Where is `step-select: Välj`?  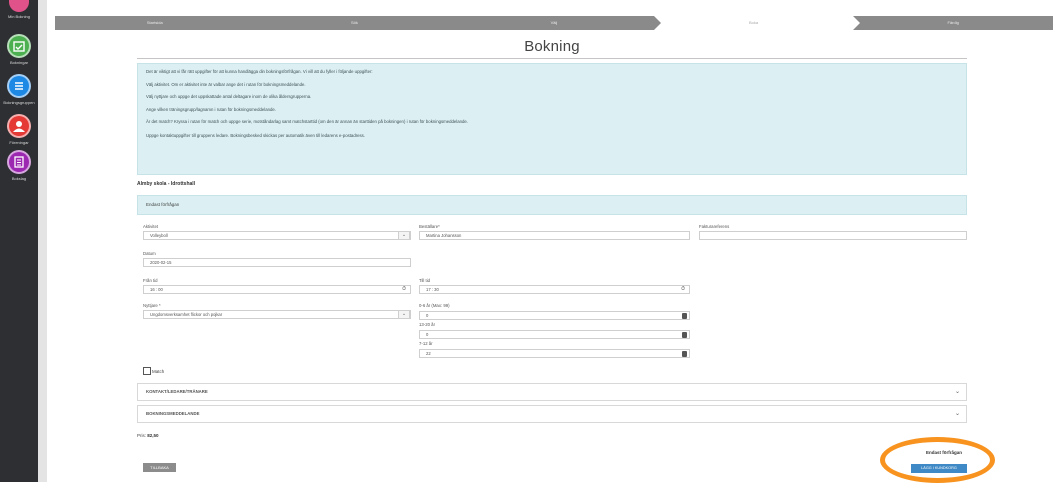 step-select: Välj is located at coordinates (557, 23).